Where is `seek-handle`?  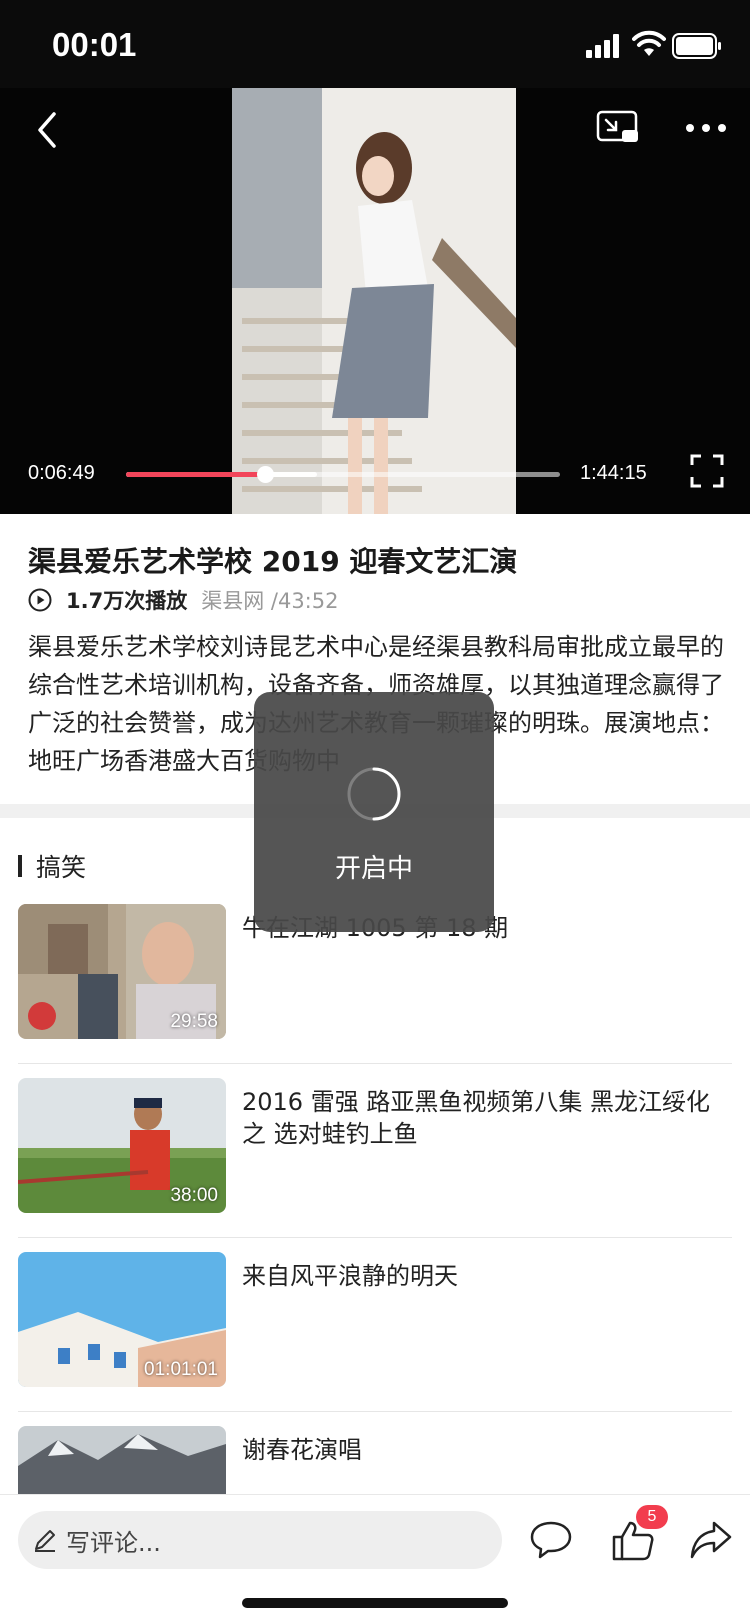 seek-handle is located at coordinates (265, 474).